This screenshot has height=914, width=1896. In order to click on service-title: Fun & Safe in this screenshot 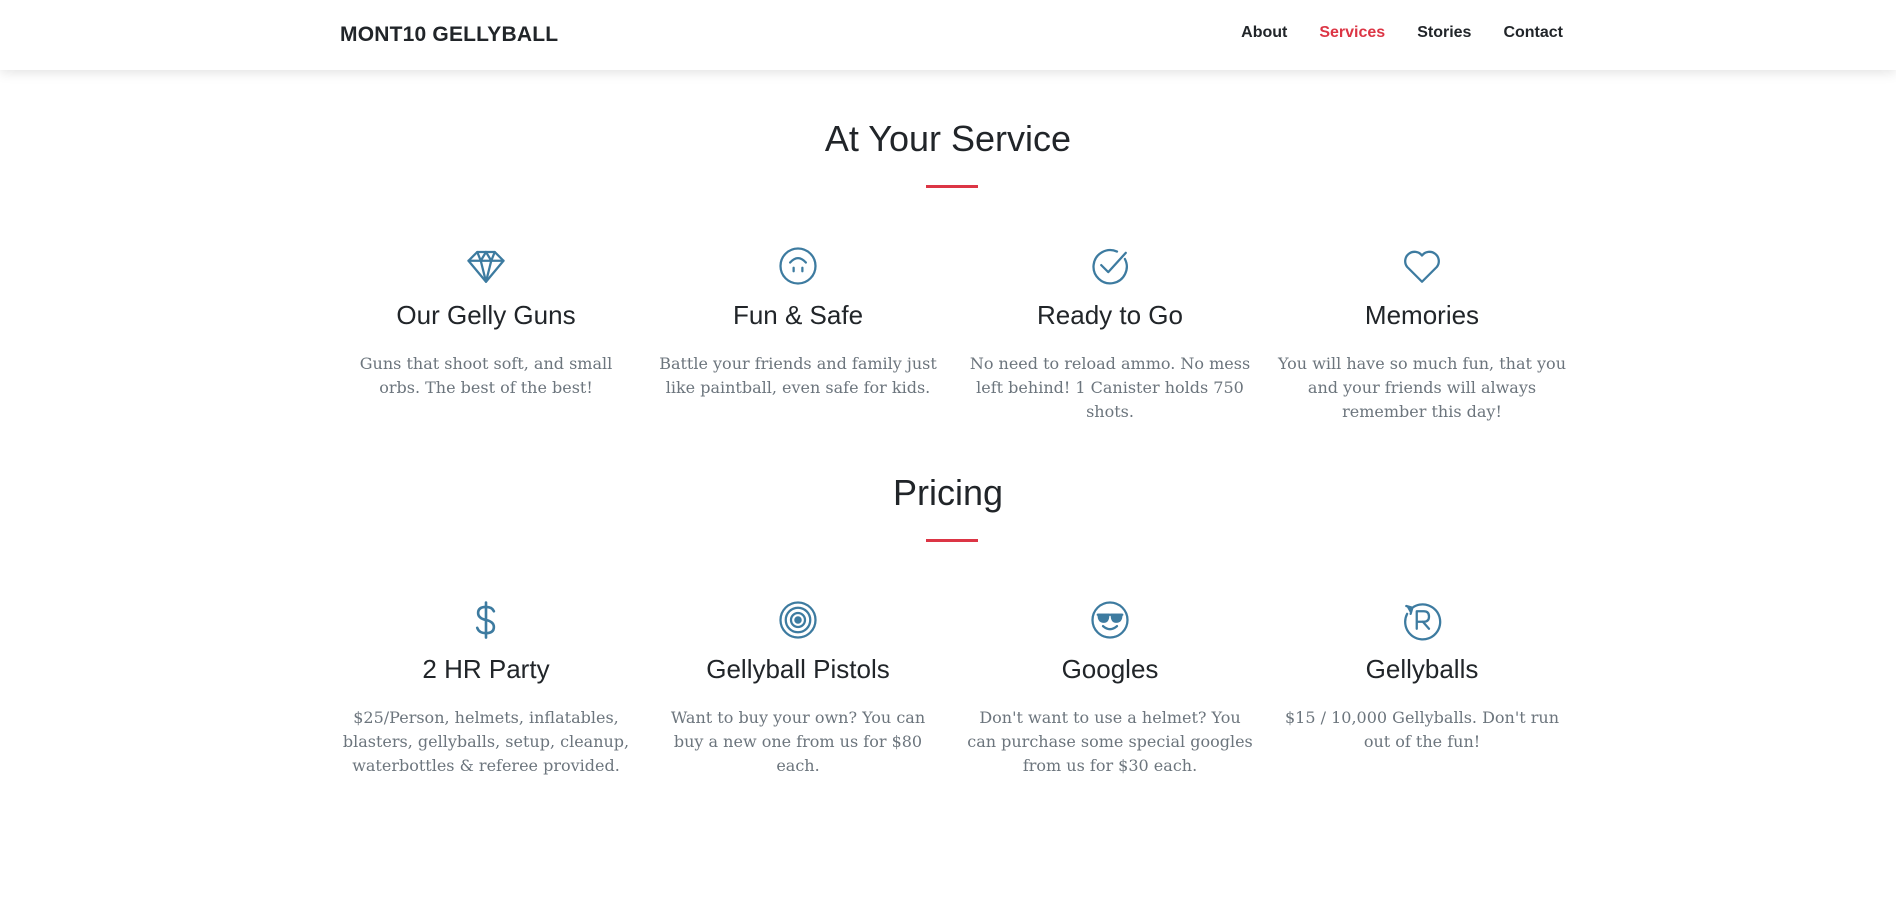, I will do `click(798, 315)`.